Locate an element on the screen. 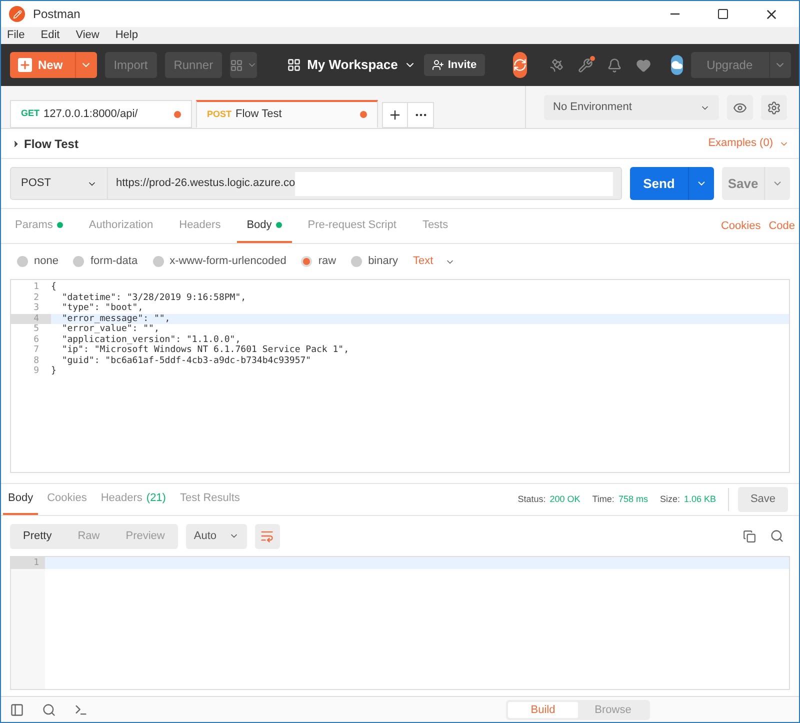 The width and height of the screenshot is (800, 723). response-tab: Test Results is located at coordinates (209, 499).